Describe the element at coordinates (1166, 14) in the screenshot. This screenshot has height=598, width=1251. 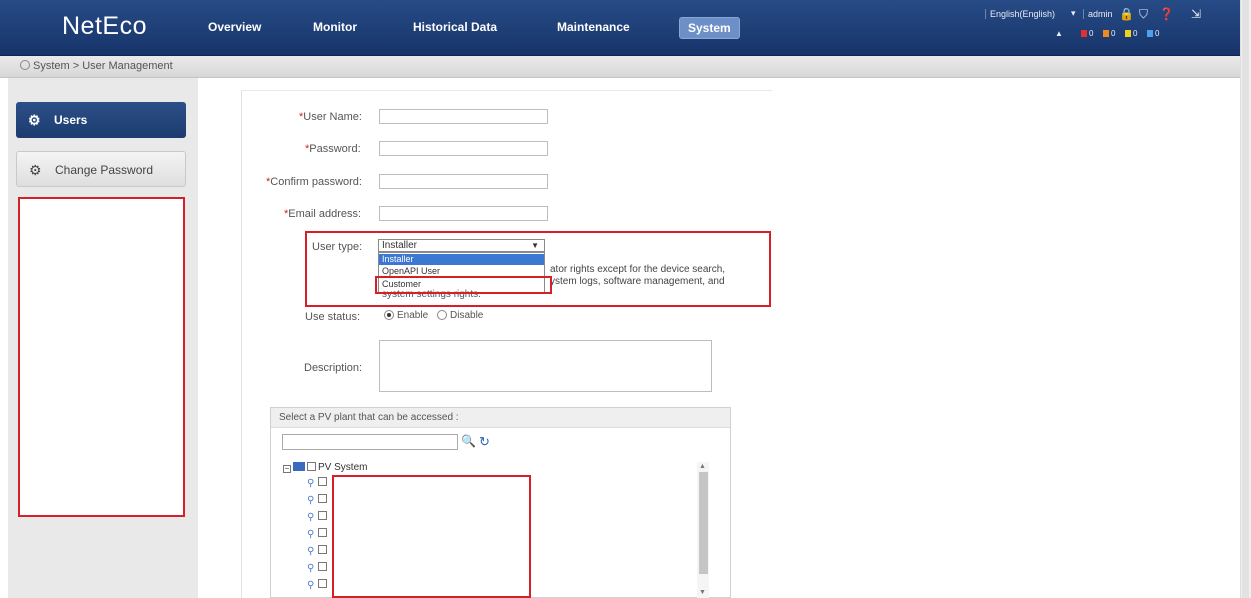
I see `help-icon: ❓` at that location.